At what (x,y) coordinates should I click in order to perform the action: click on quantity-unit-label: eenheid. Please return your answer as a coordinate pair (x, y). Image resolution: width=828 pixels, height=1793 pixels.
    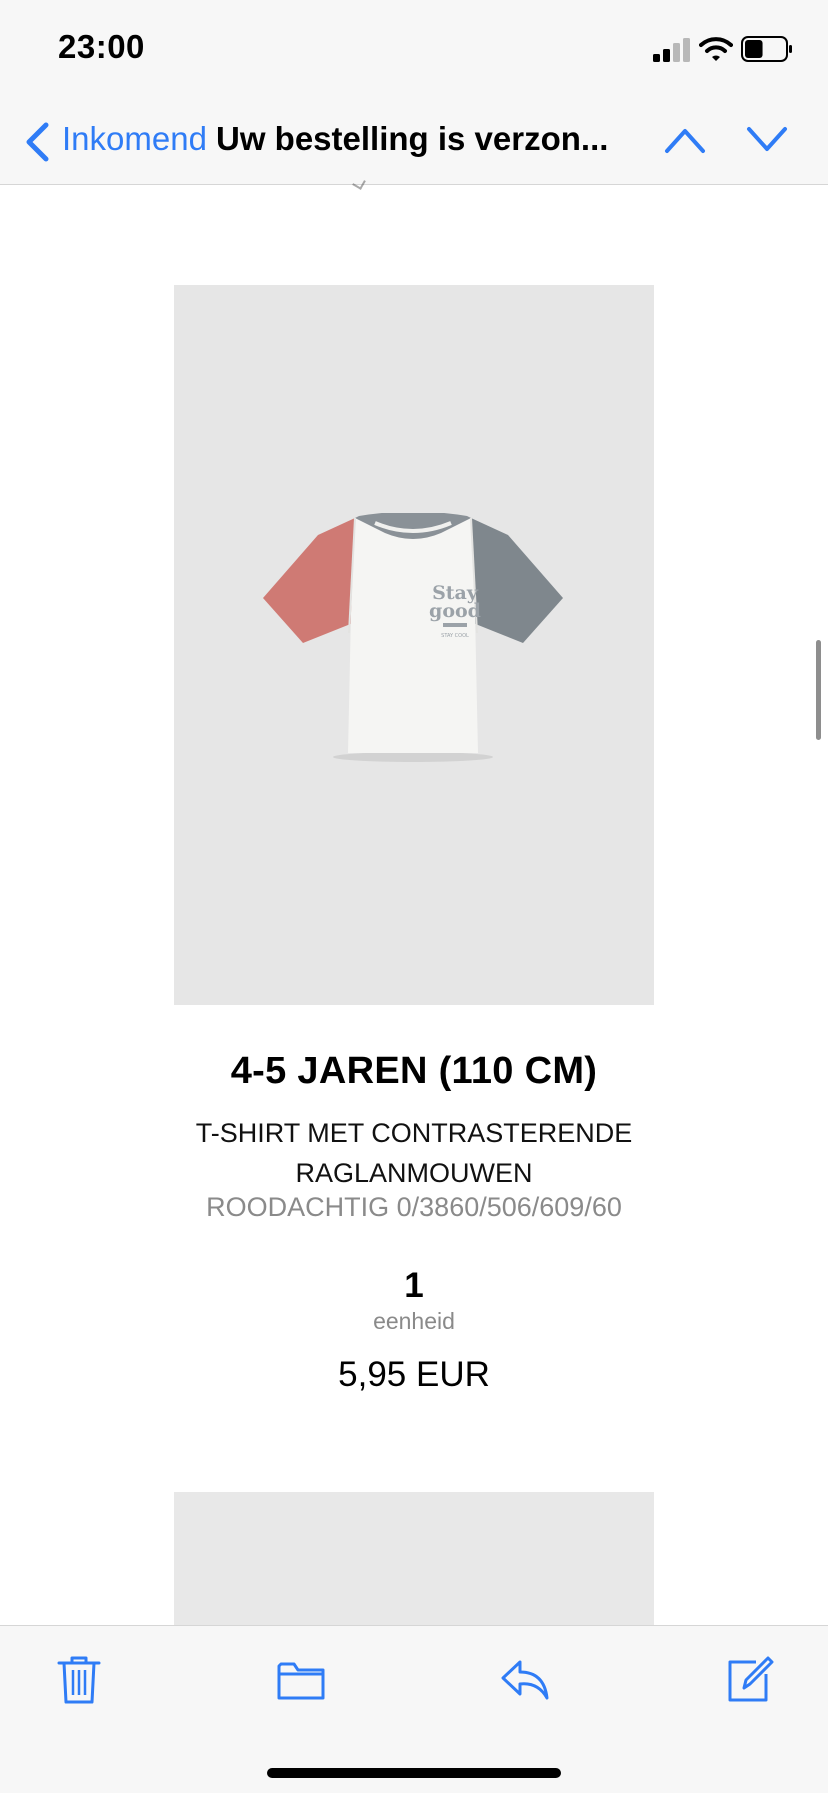
    Looking at the image, I should click on (414, 1321).